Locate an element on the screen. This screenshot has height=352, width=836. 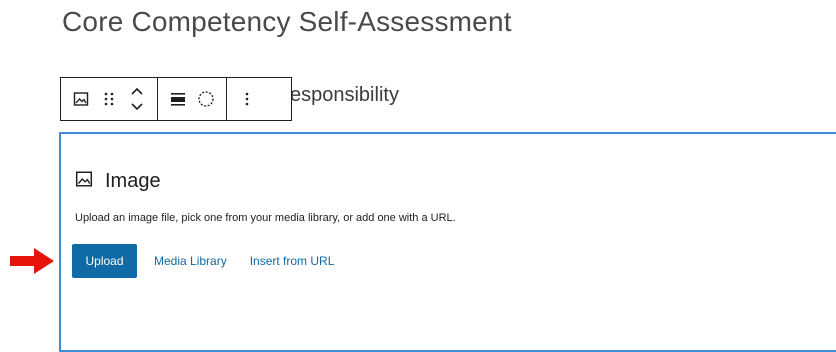
red-arrow-icon is located at coordinates (32, 263).